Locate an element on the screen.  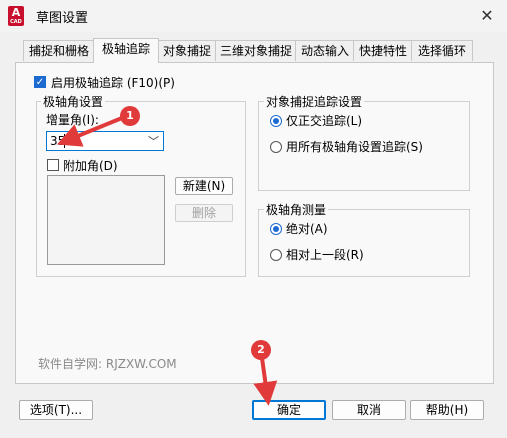
arrow-to-increment-field is located at coordinates (90, 131).